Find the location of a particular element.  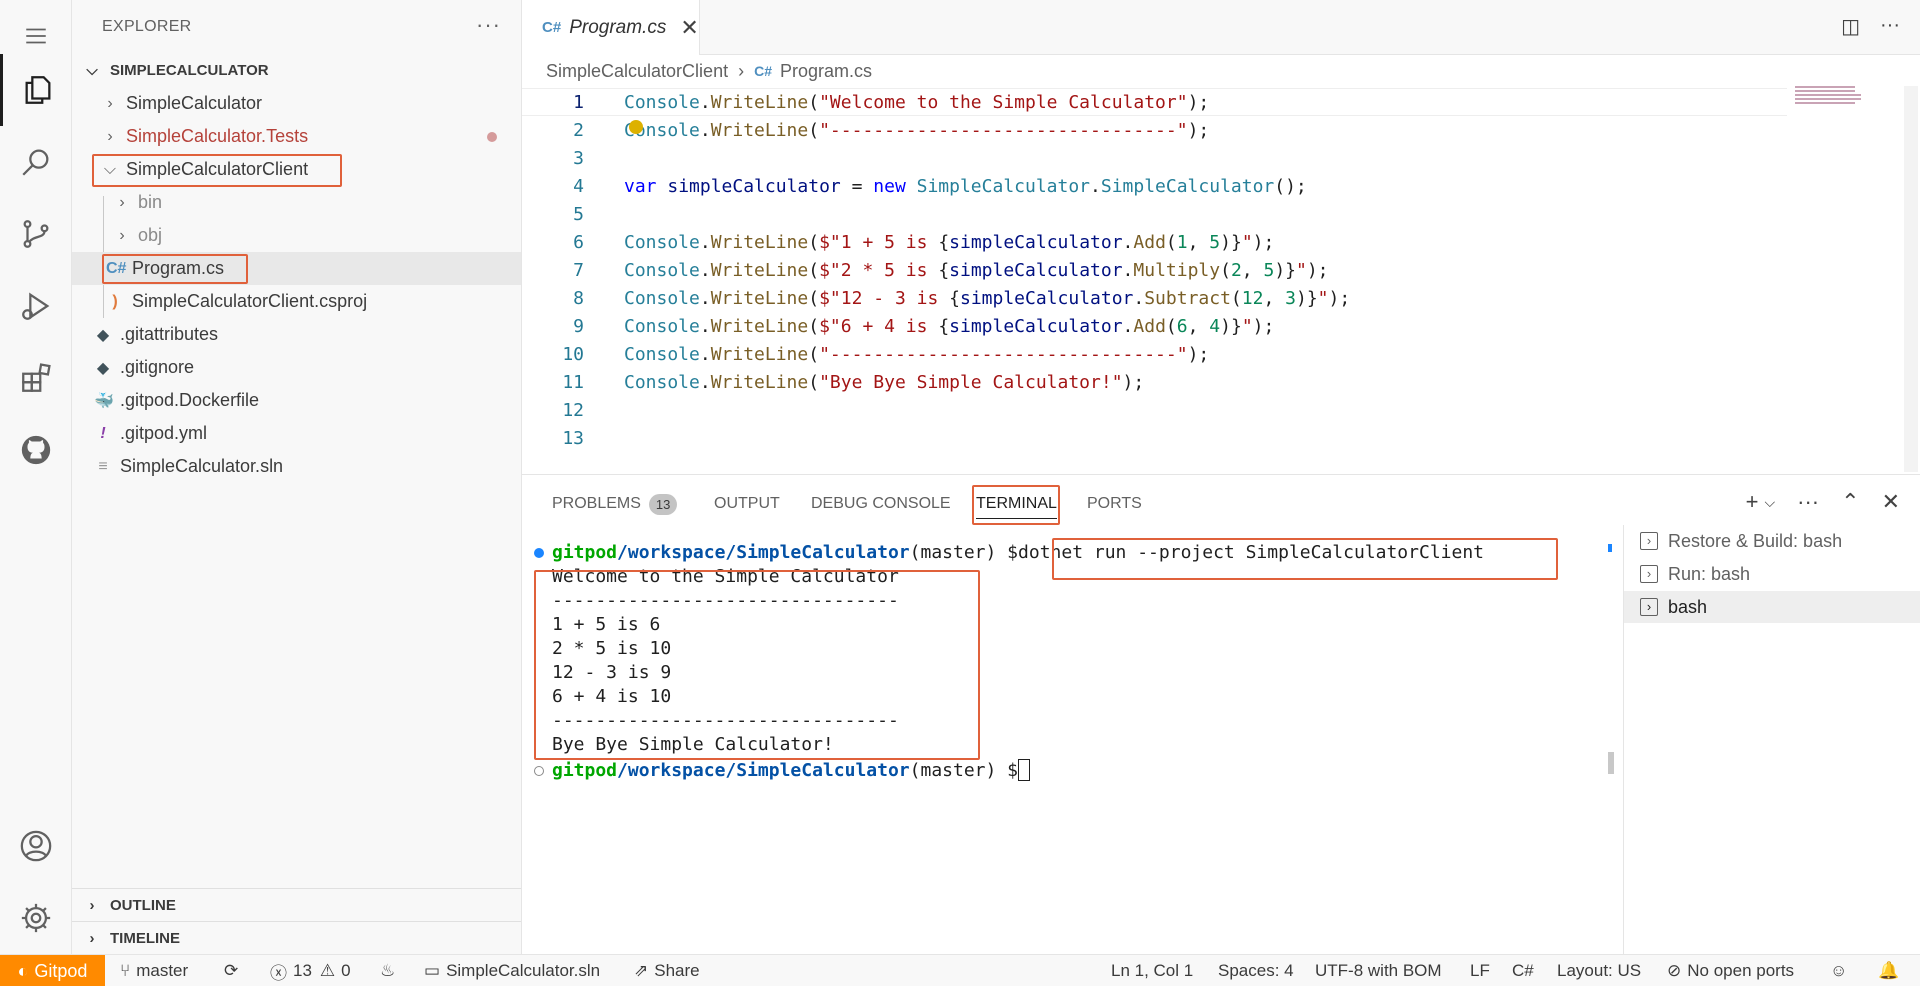

minimap is located at coordinates (1829, 98).